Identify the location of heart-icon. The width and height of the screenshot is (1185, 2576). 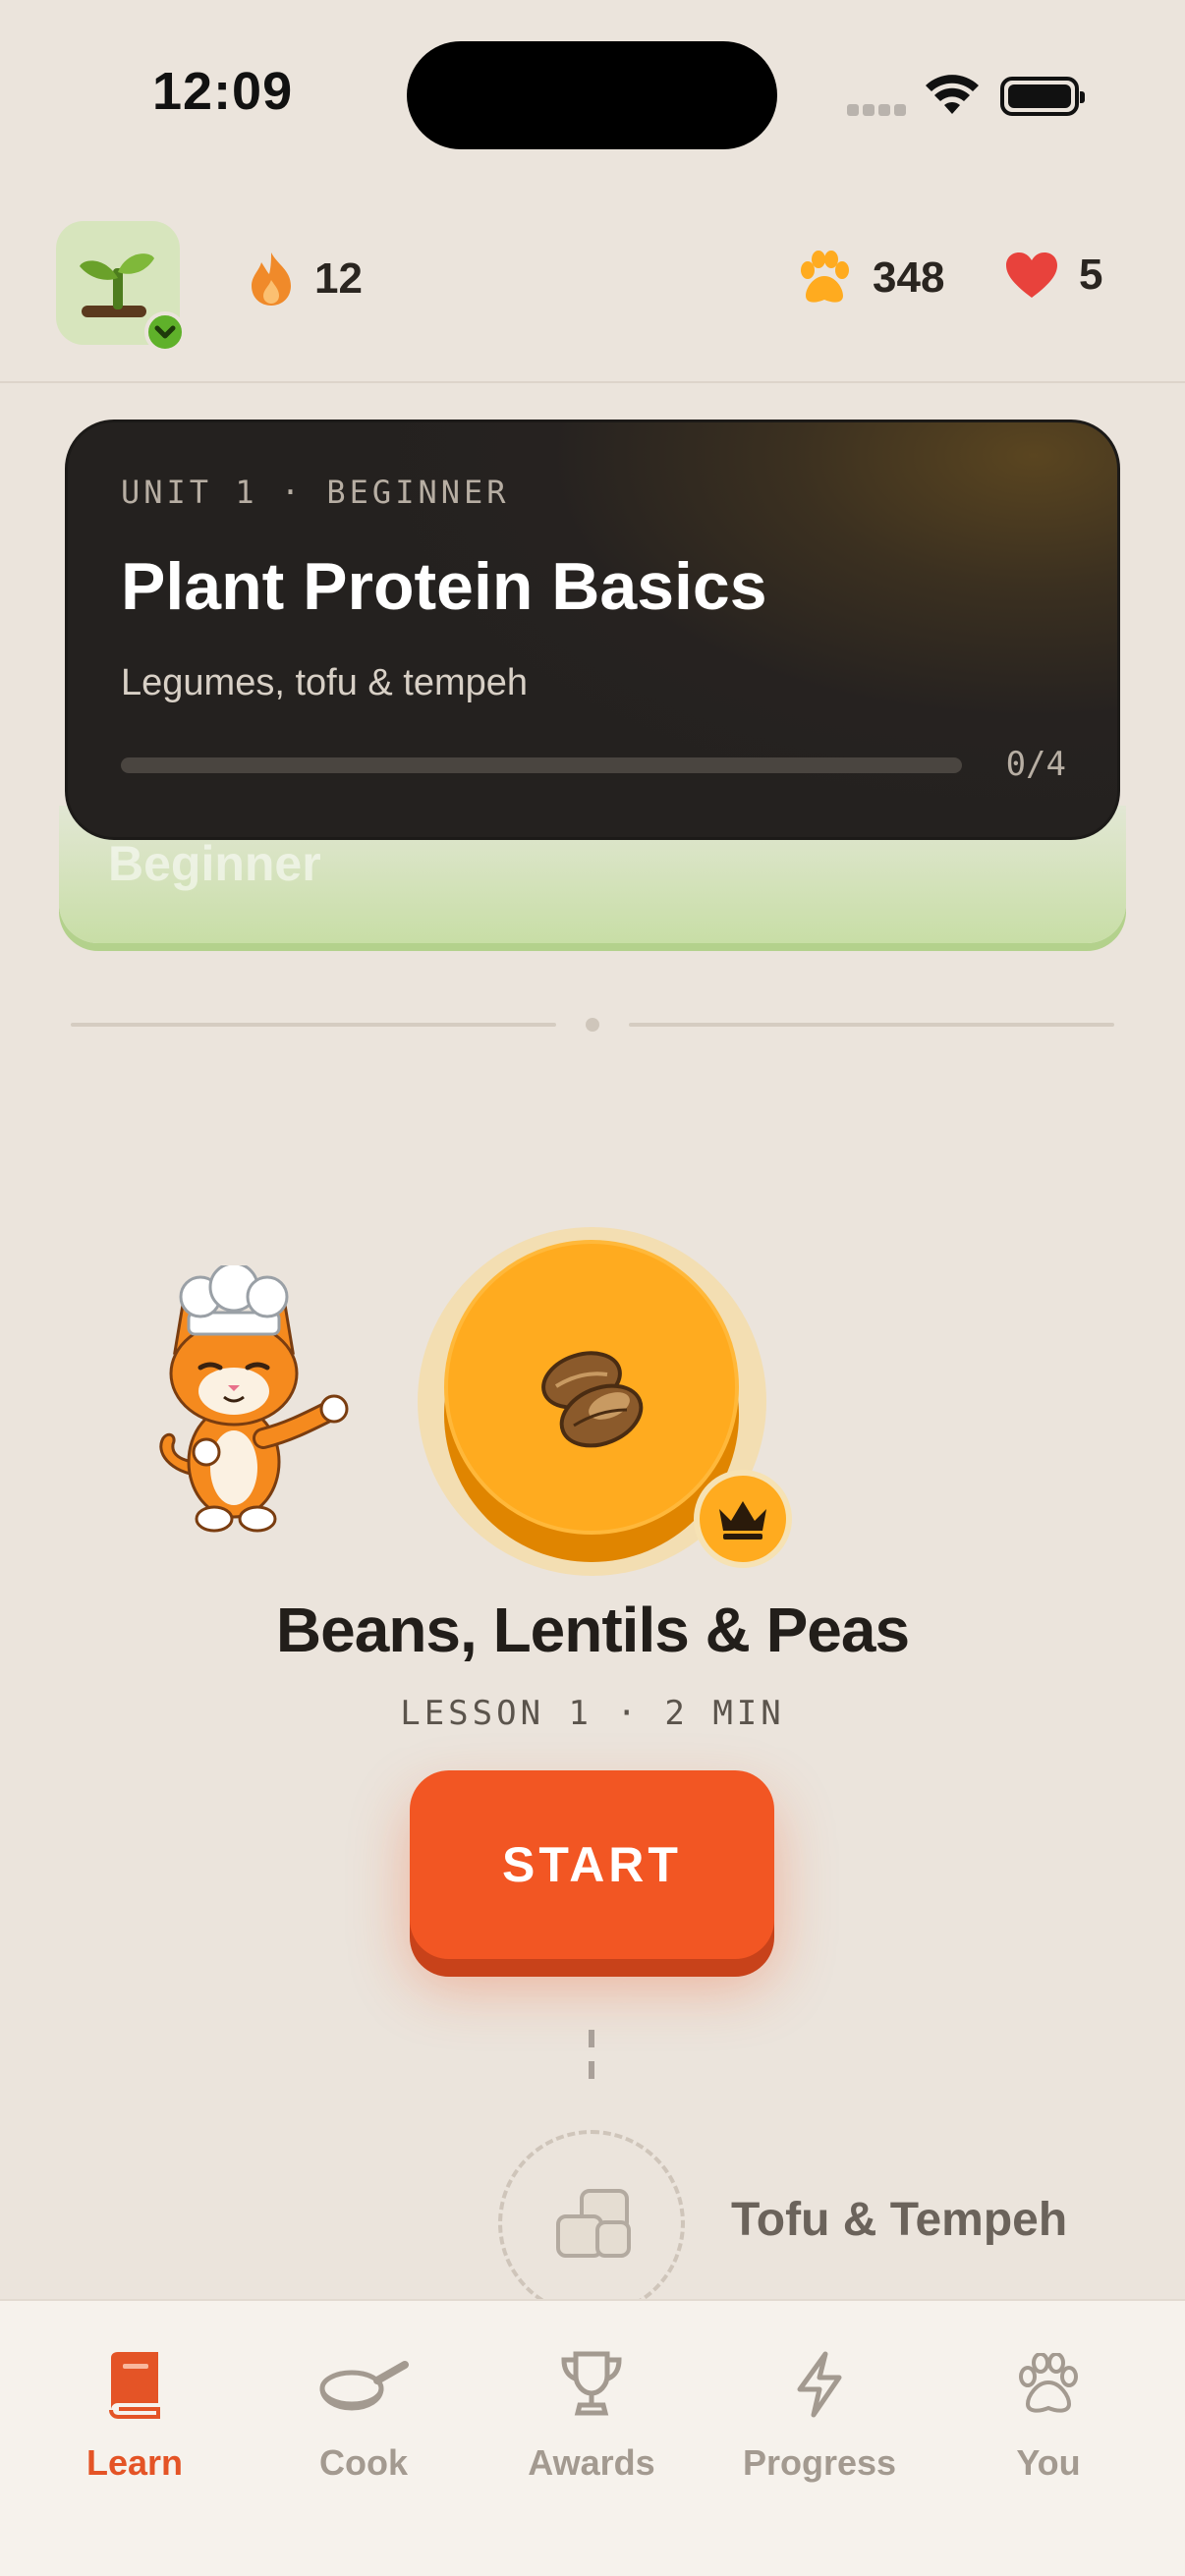
(1031, 275).